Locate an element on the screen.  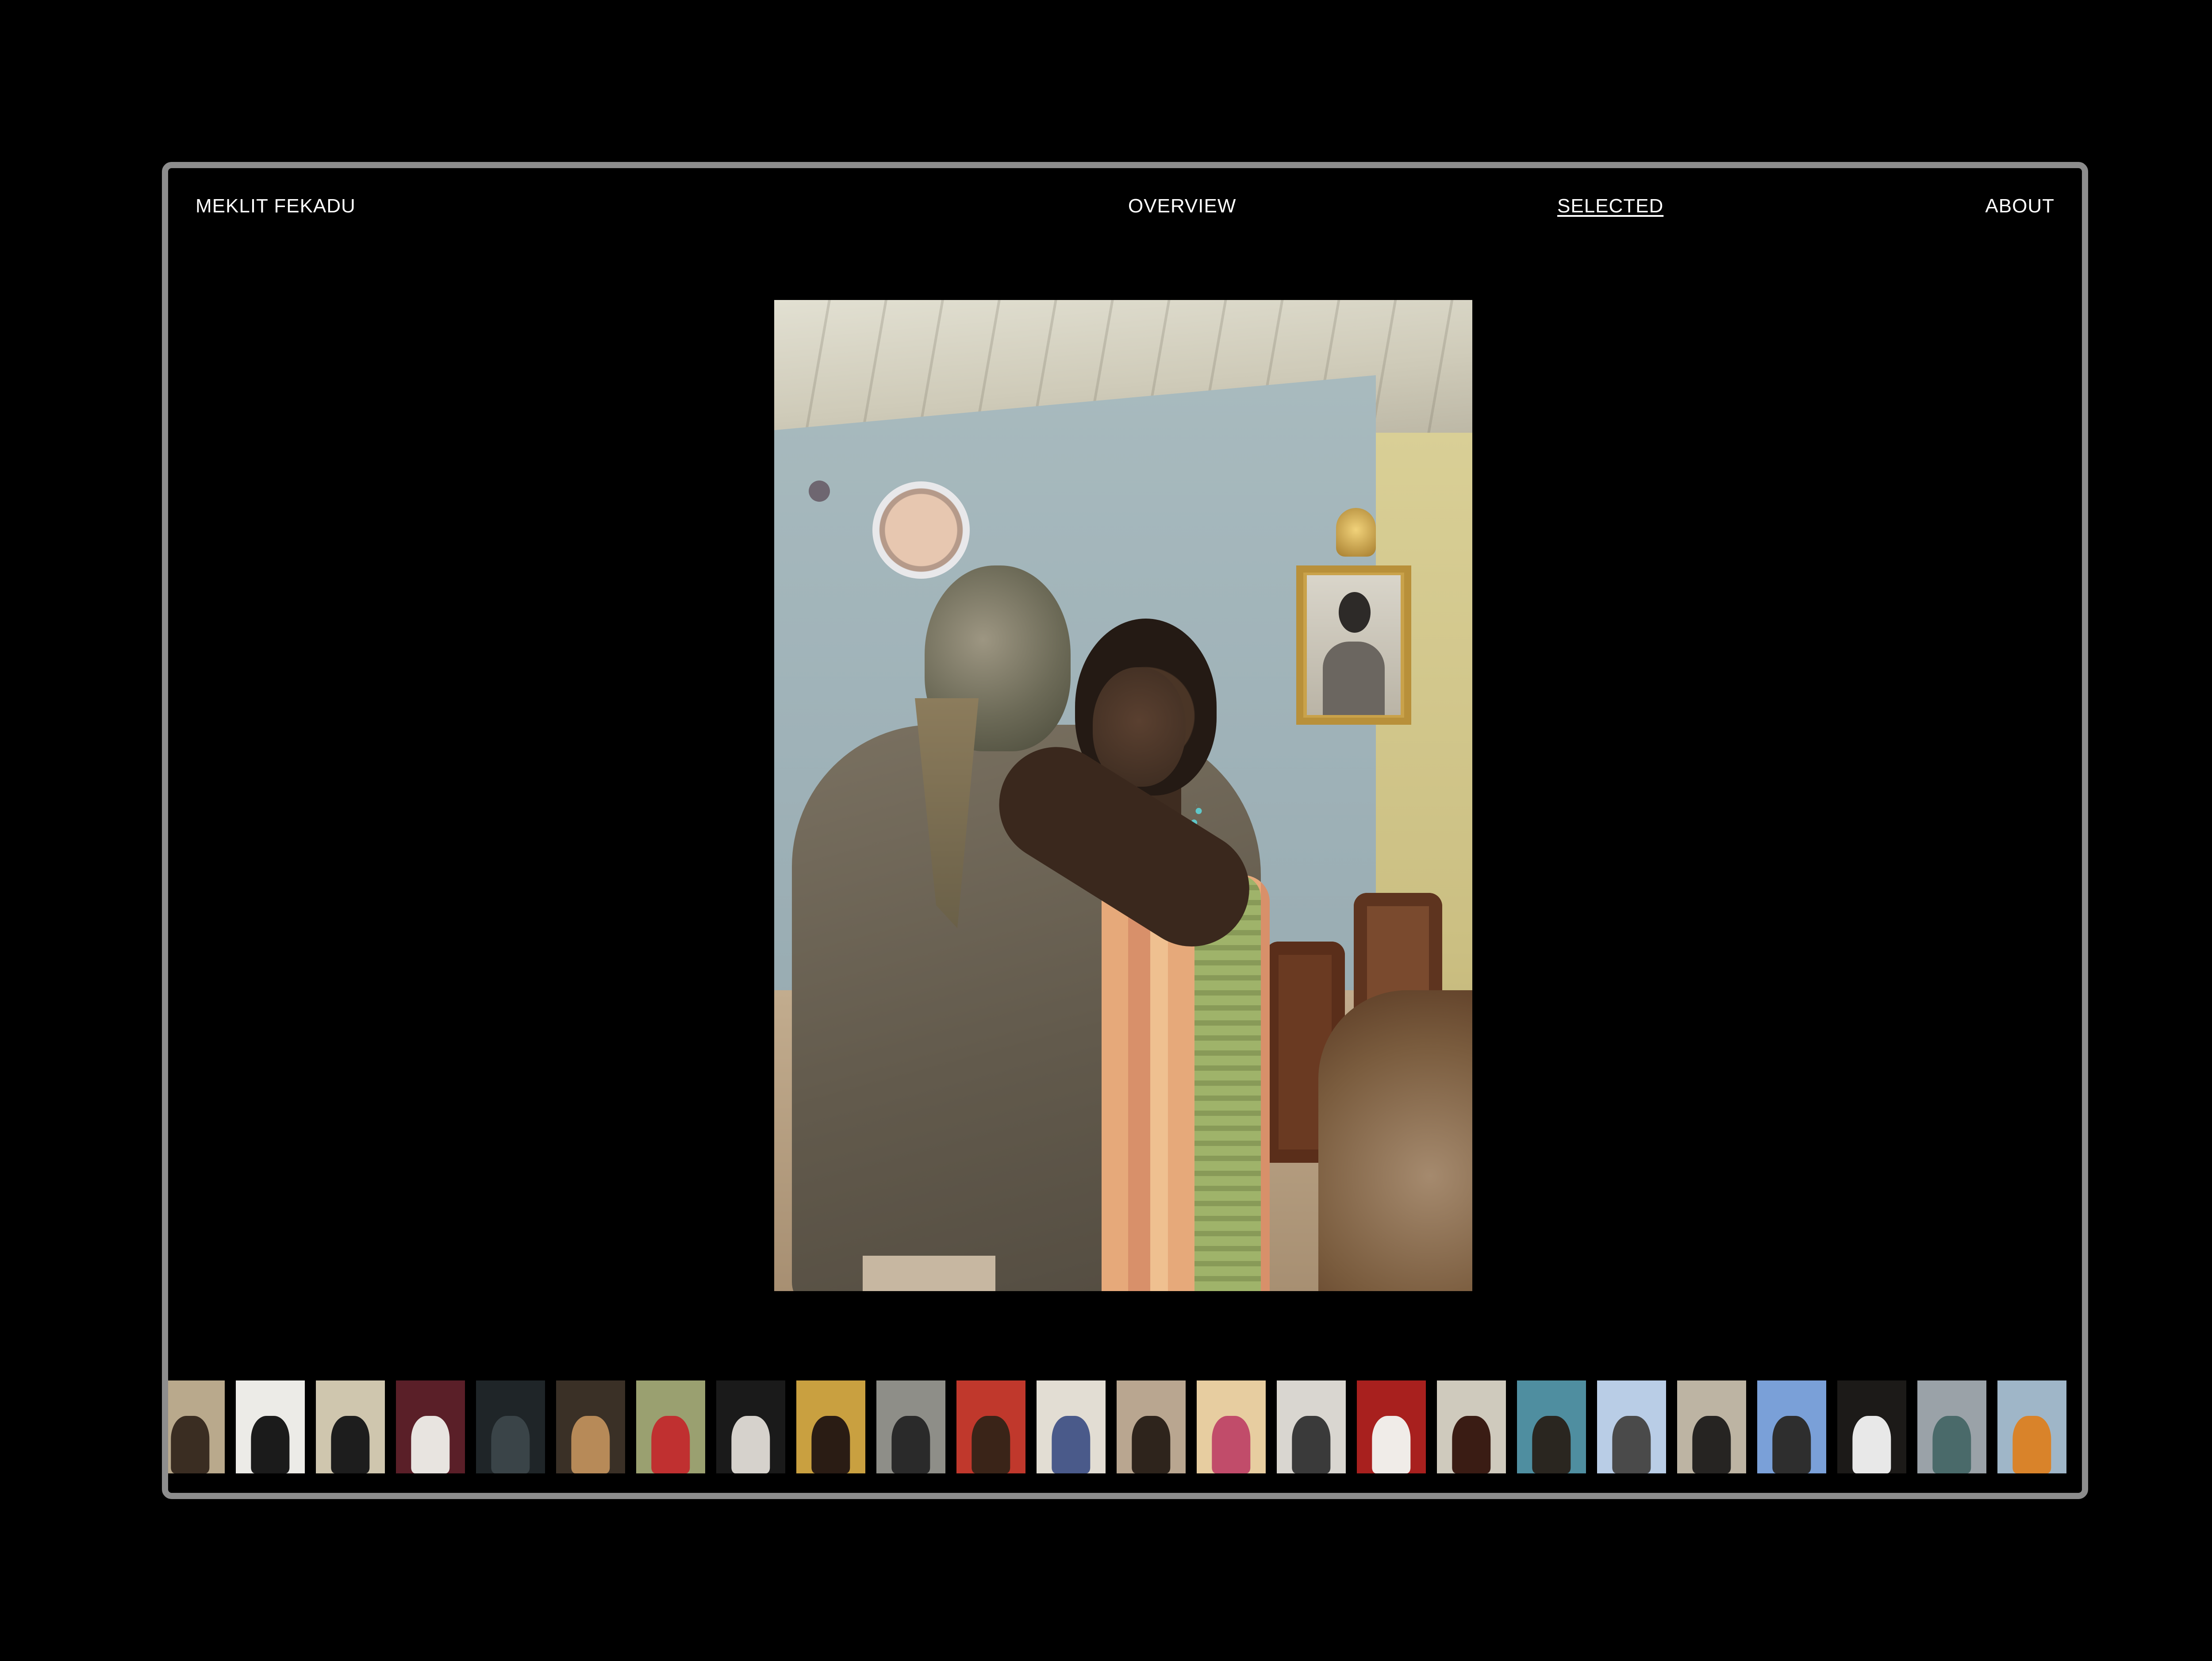
photo-wall-dot is located at coordinates (820, 491).